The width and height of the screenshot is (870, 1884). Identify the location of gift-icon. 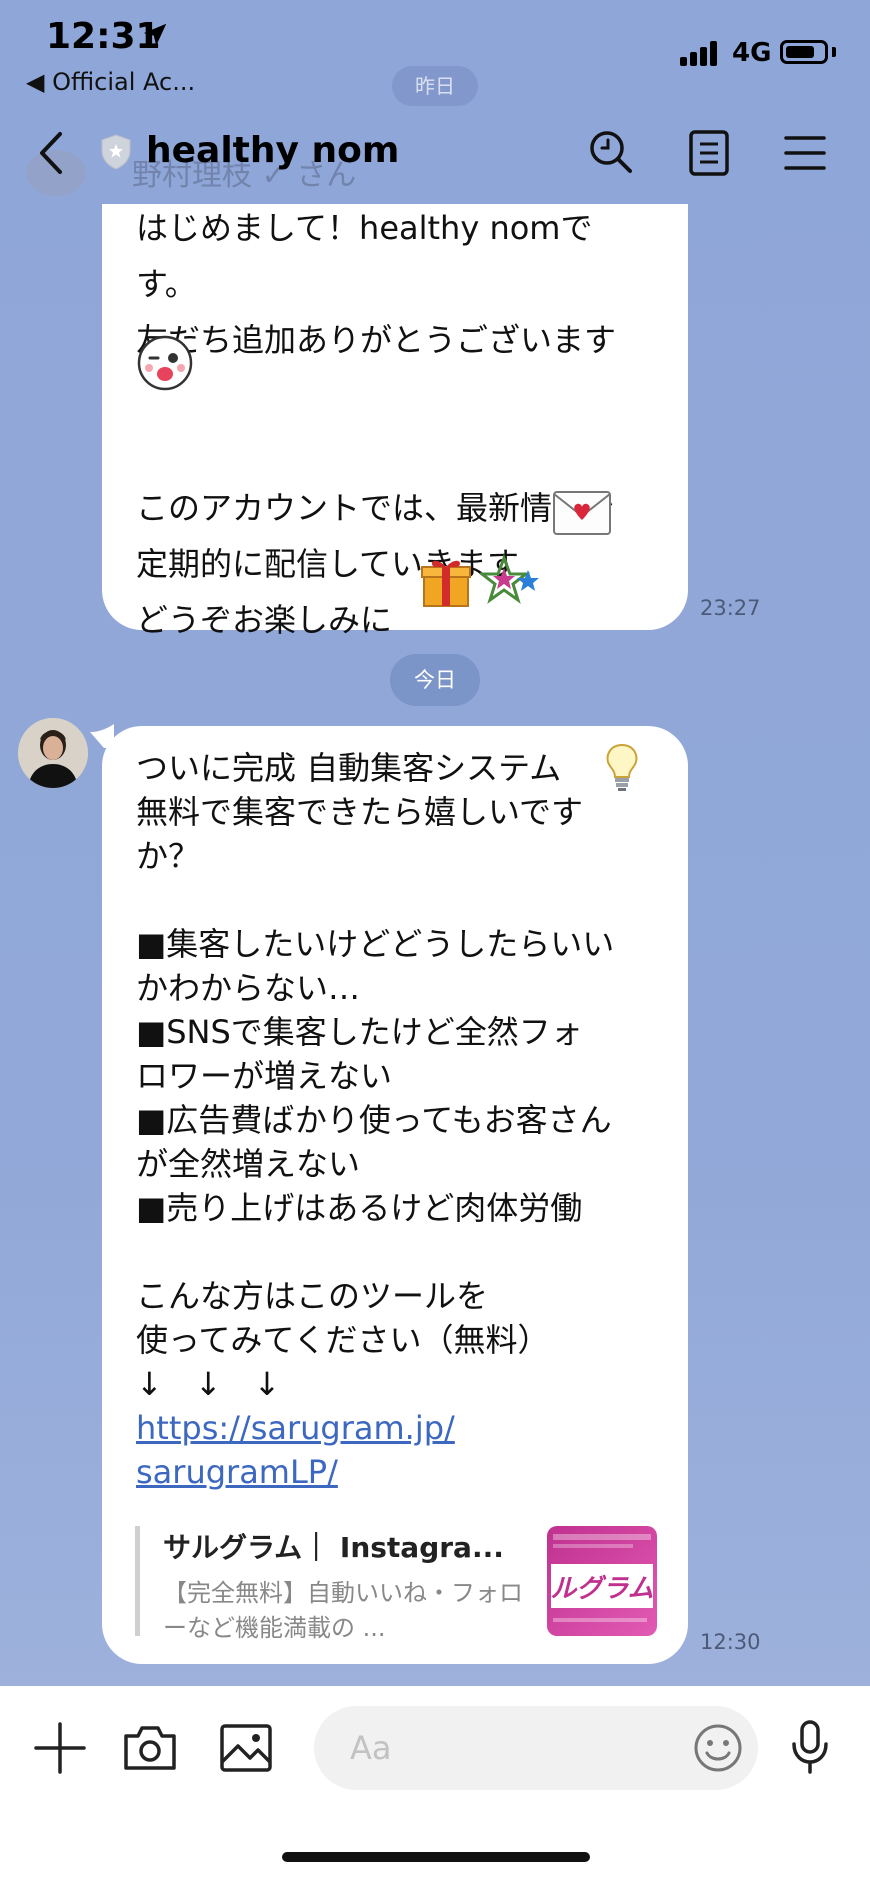
(446, 583).